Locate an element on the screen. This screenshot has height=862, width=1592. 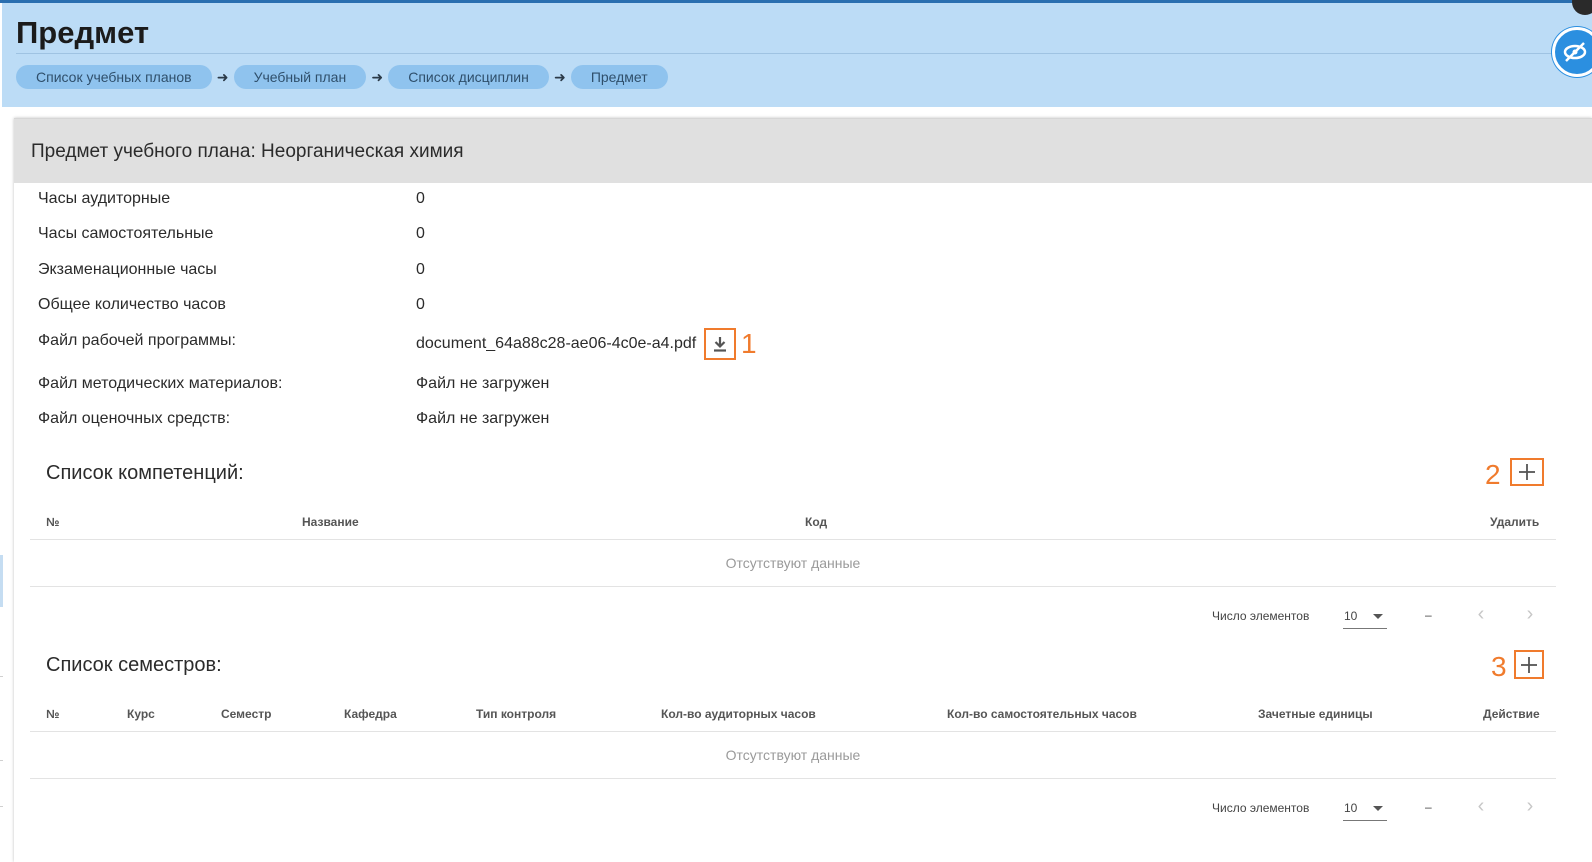
corner-control is located at coordinates (1582, 7).